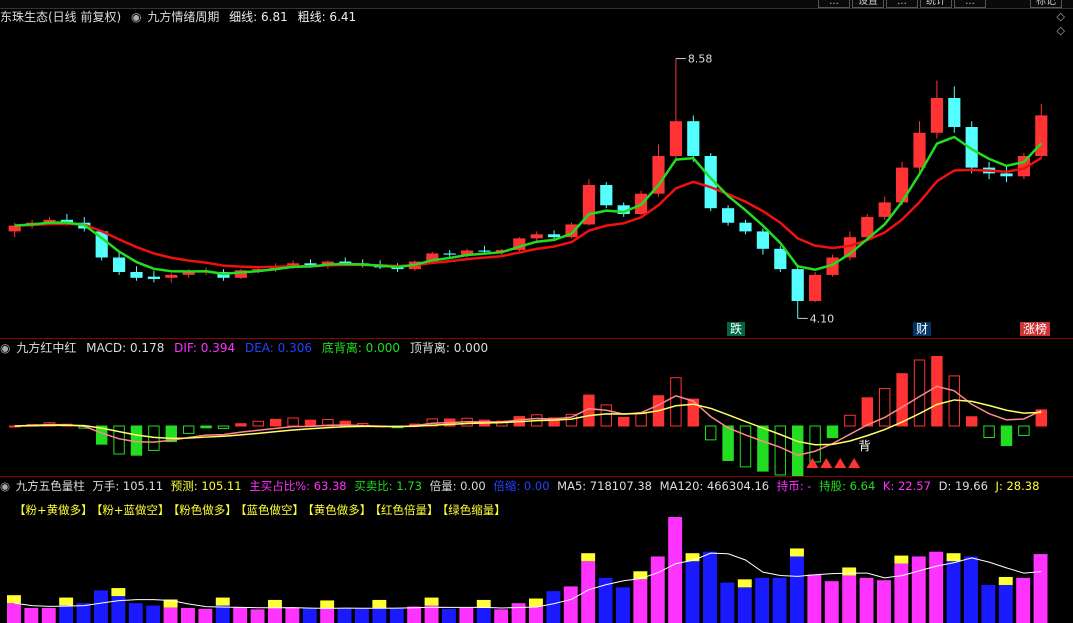 The image size is (1073, 623). Describe the element at coordinates (50, 486) in the screenshot. I see `volume-indicator-name: 九方五色量柱` at that location.